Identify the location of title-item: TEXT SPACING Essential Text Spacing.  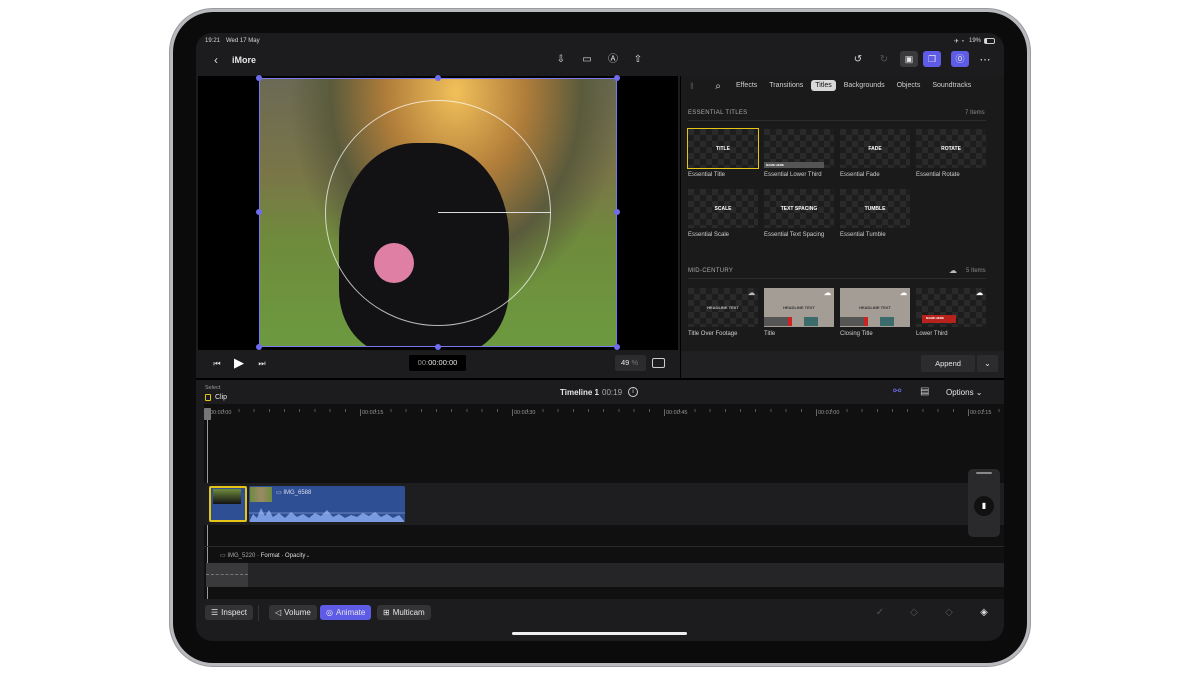
(799, 213).